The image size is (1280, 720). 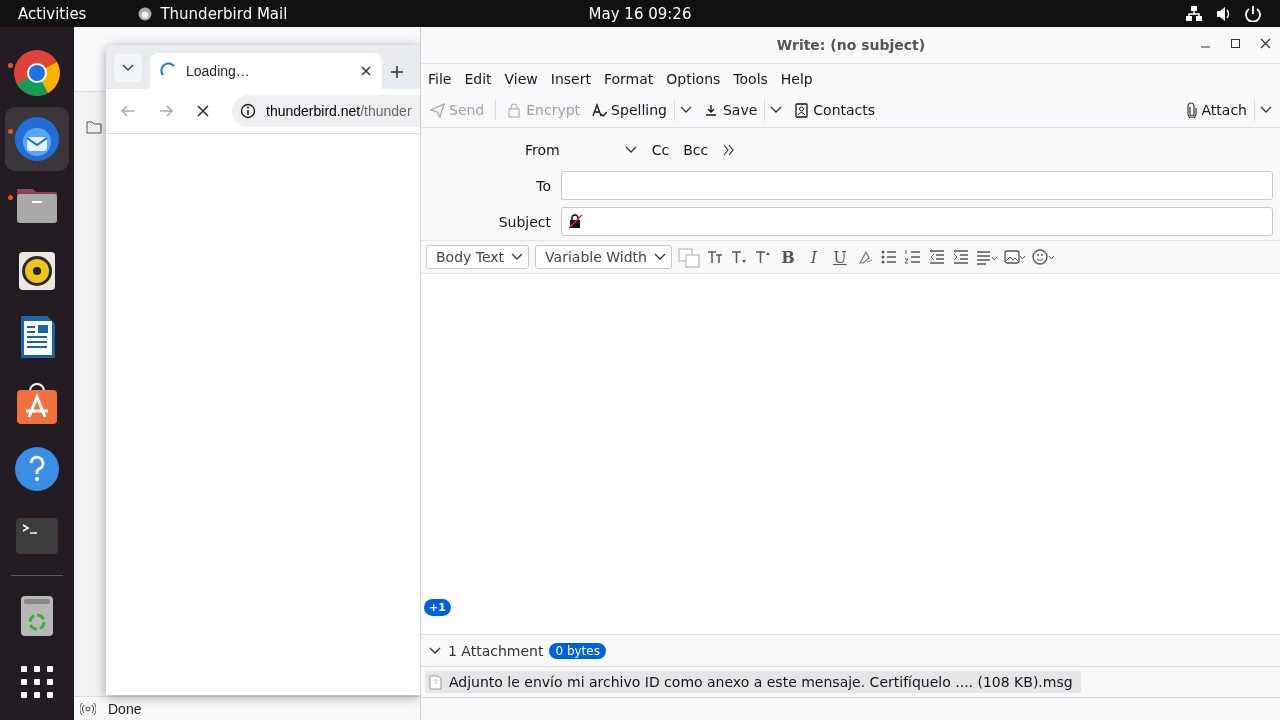 What do you see at coordinates (813, 257) in the screenshot?
I see `italic-button: I` at bounding box center [813, 257].